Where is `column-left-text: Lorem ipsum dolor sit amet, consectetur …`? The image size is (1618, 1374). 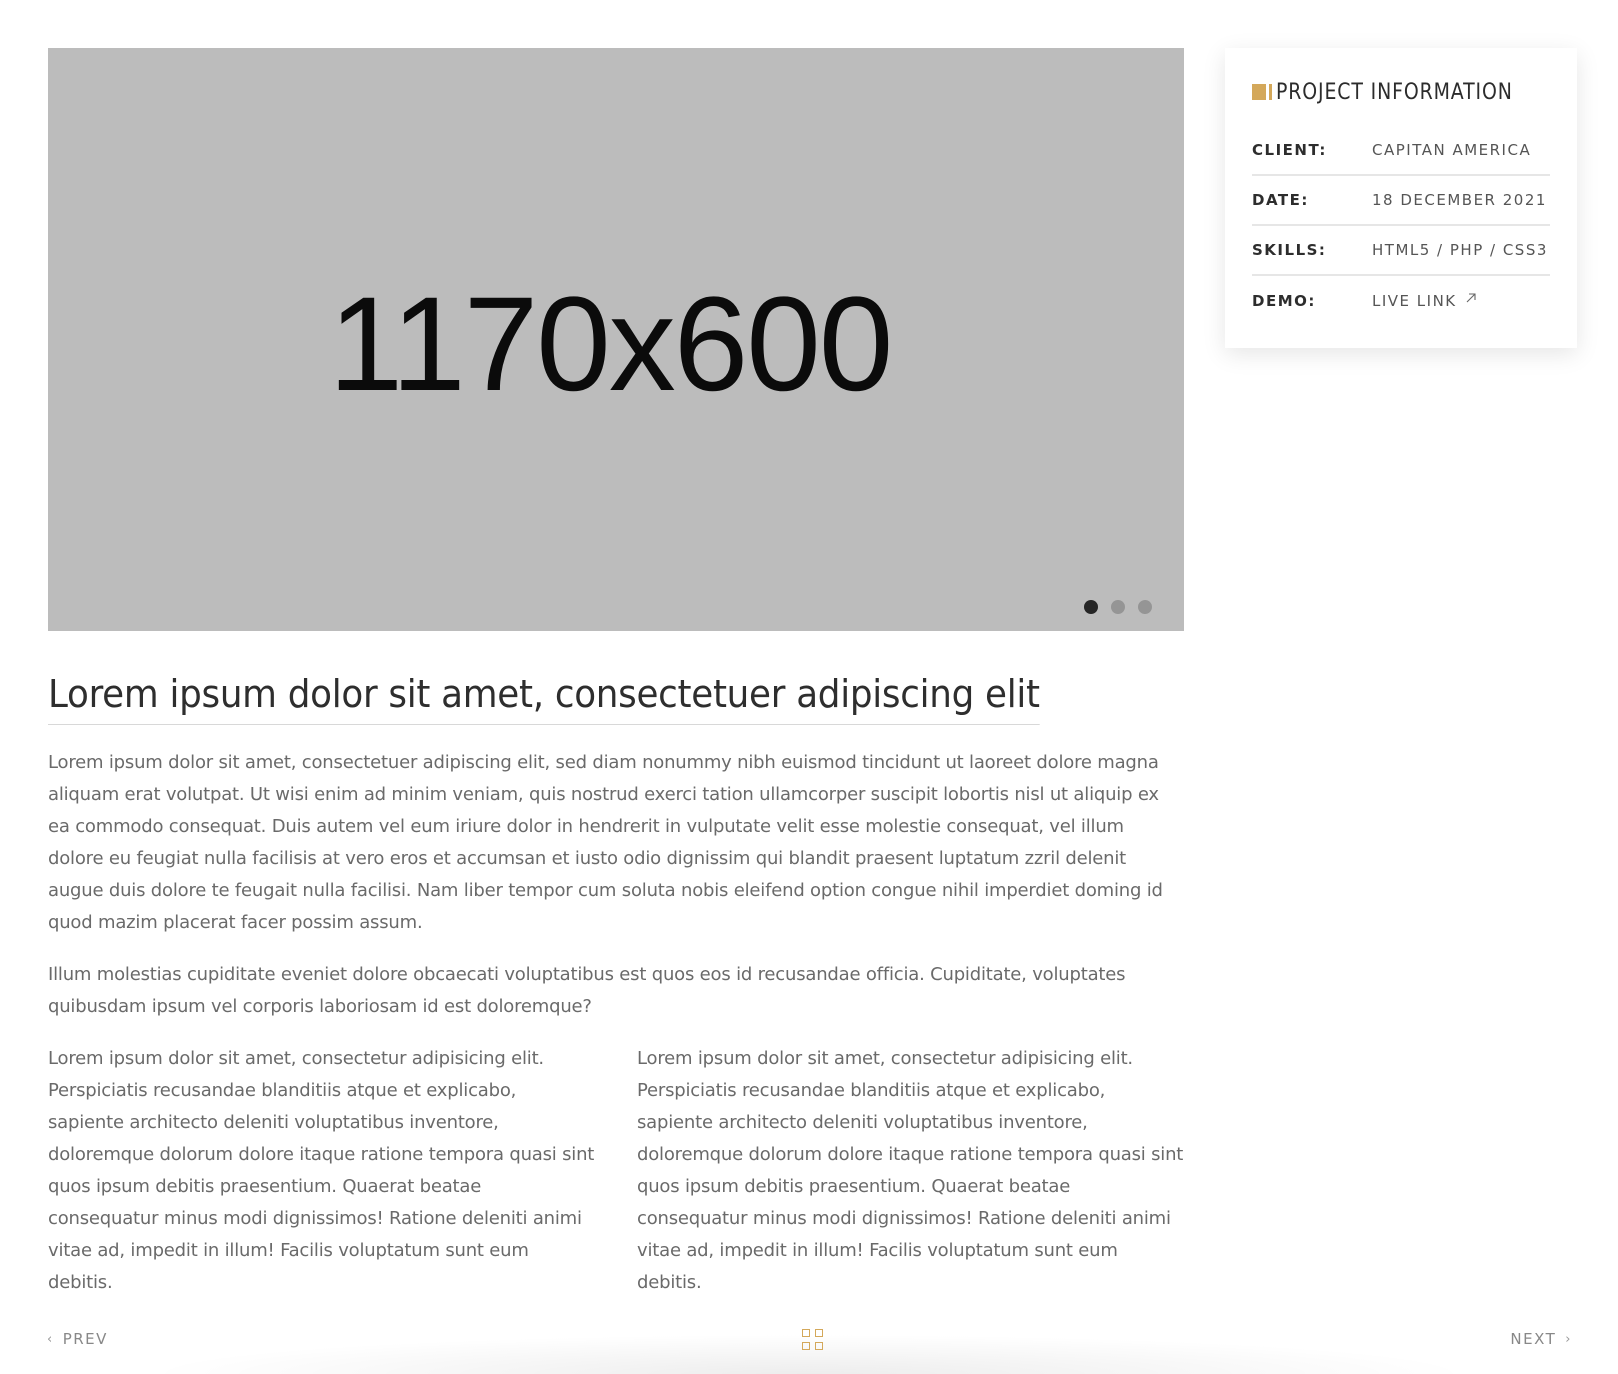
column-left-text: Lorem ipsum dolor sit amet, consectetur … is located at coordinates (321, 1170).